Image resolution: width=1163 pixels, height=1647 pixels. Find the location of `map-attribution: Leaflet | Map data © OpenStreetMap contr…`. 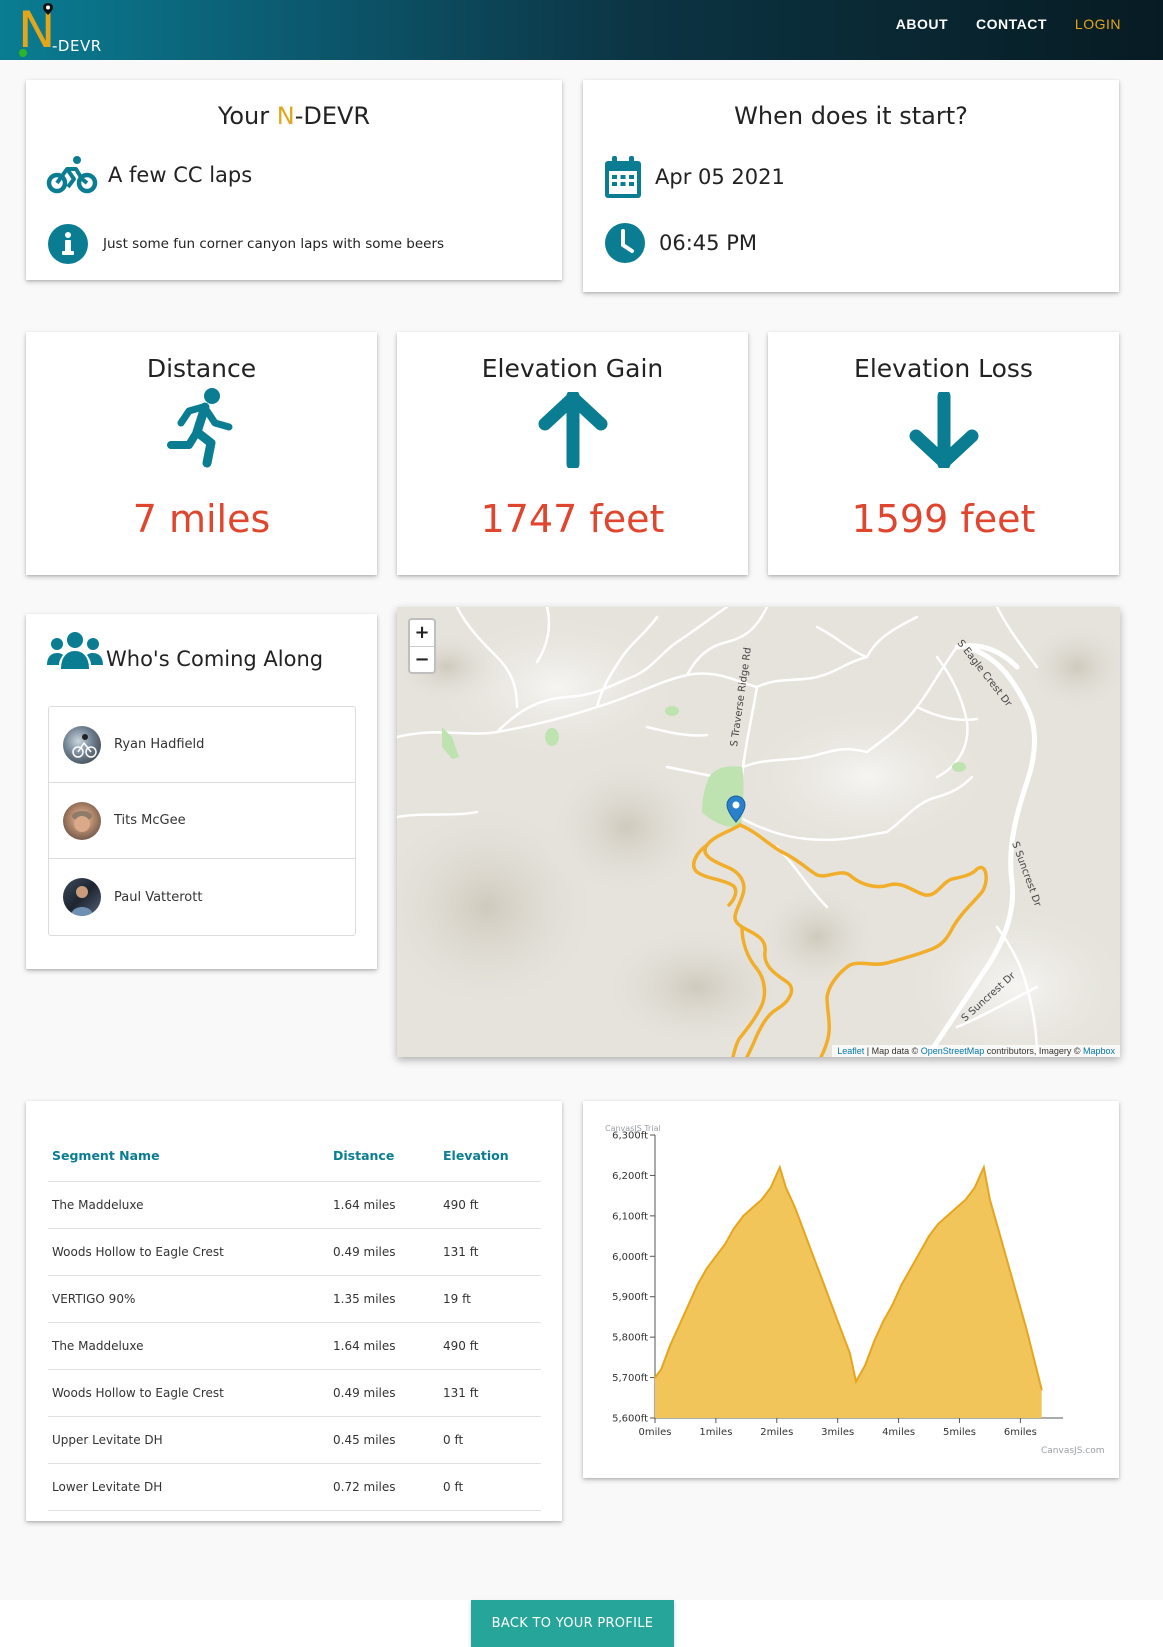

map-attribution: Leaflet | Map data © OpenStreetMap contr… is located at coordinates (976, 1051).